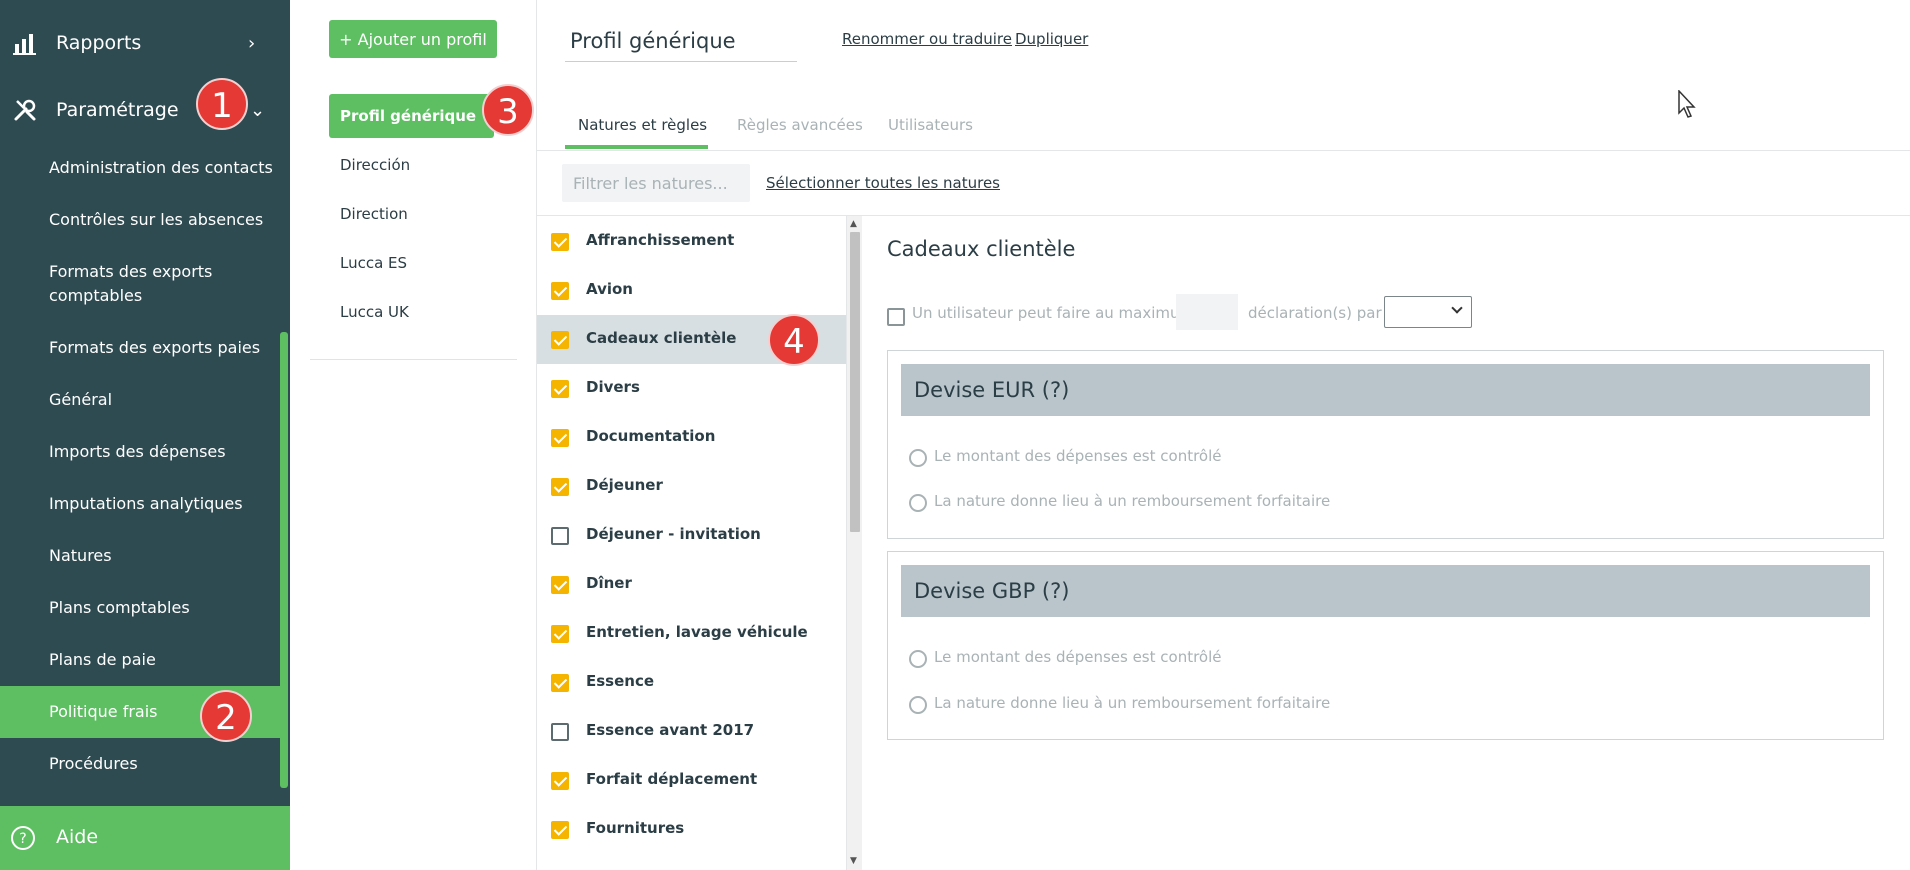  What do you see at coordinates (140, 168) in the screenshot?
I see `sidebar-item-administration-contacts: Administration des contacts` at bounding box center [140, 168].